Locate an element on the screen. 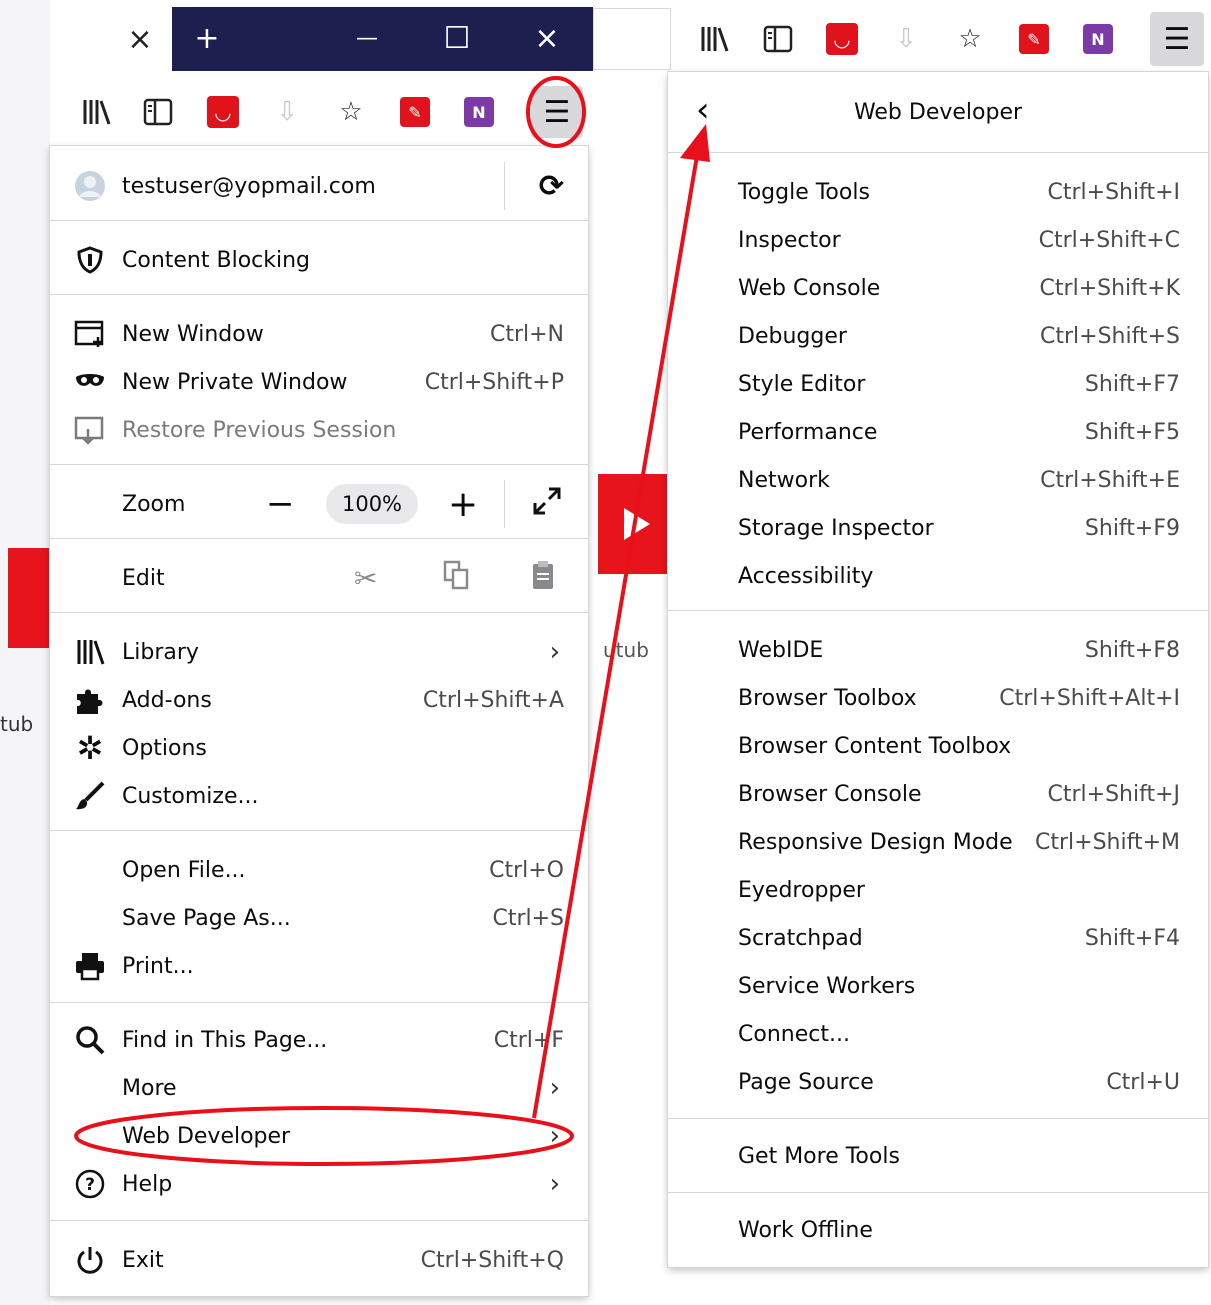 This screenshot has width=1211, height=1305. help-icon: ? is located at coordinates (90, 1184).